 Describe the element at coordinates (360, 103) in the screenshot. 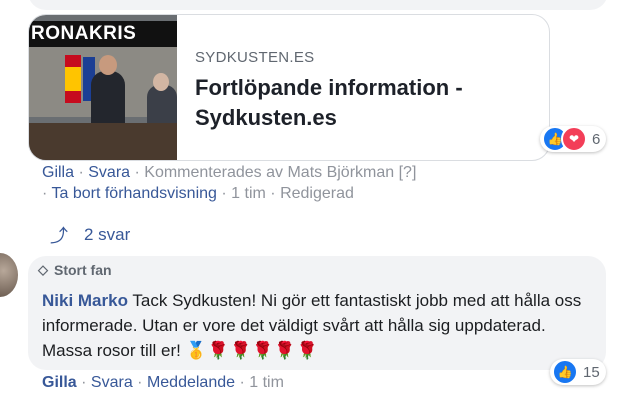

I see `link-title: Fortlöpande information - Sydkusten.es` at that location.